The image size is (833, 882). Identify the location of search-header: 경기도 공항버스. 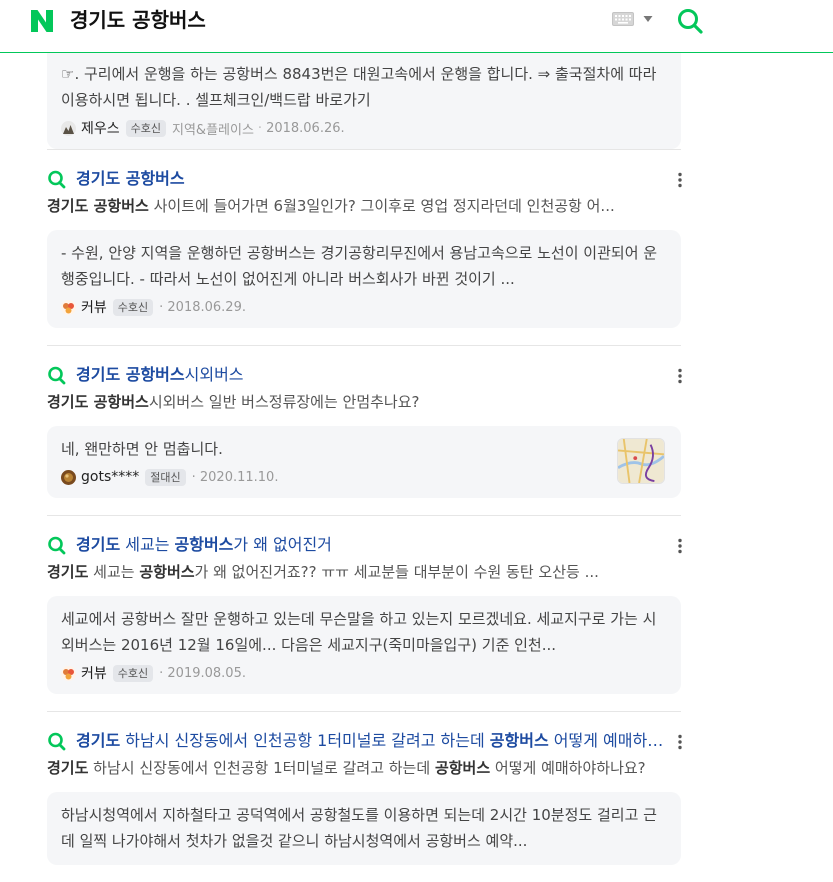
(416, 26).